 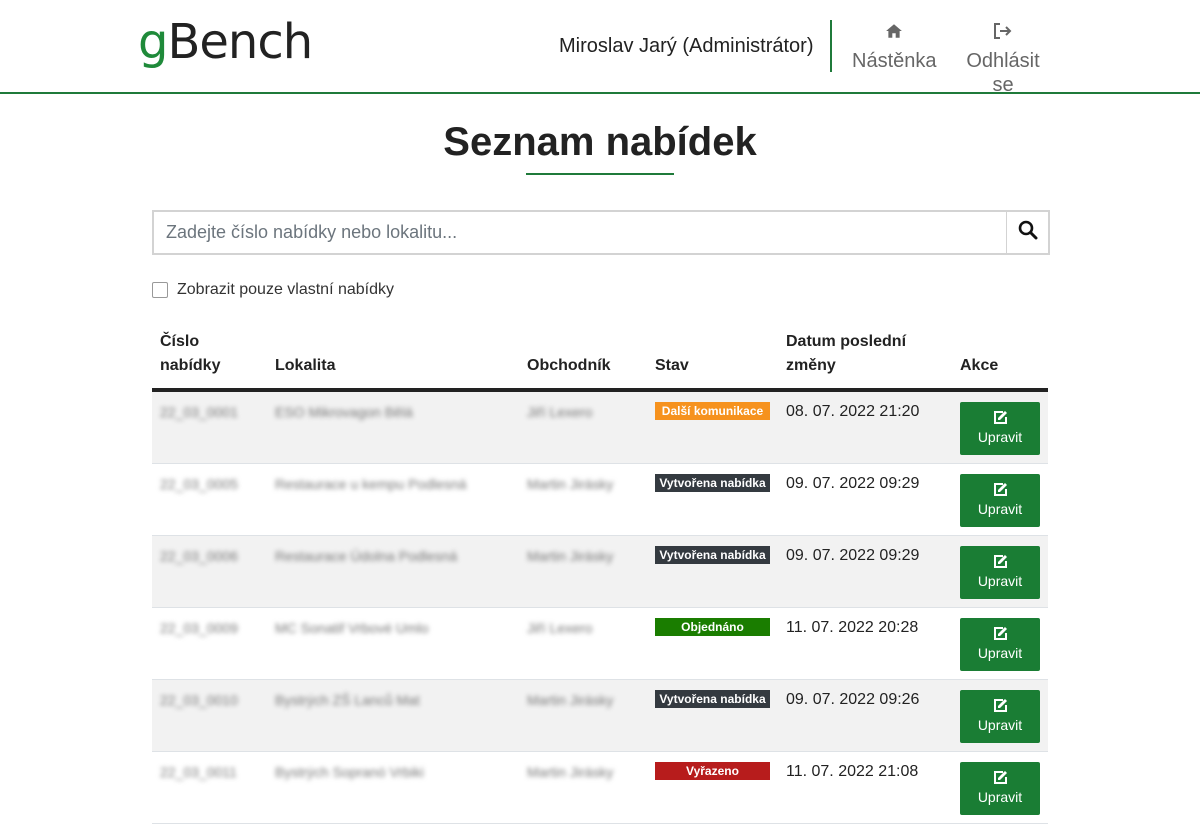 I want to click on offer-location: ESO Mikrovagon Bělá, so click(x=344, y=412).